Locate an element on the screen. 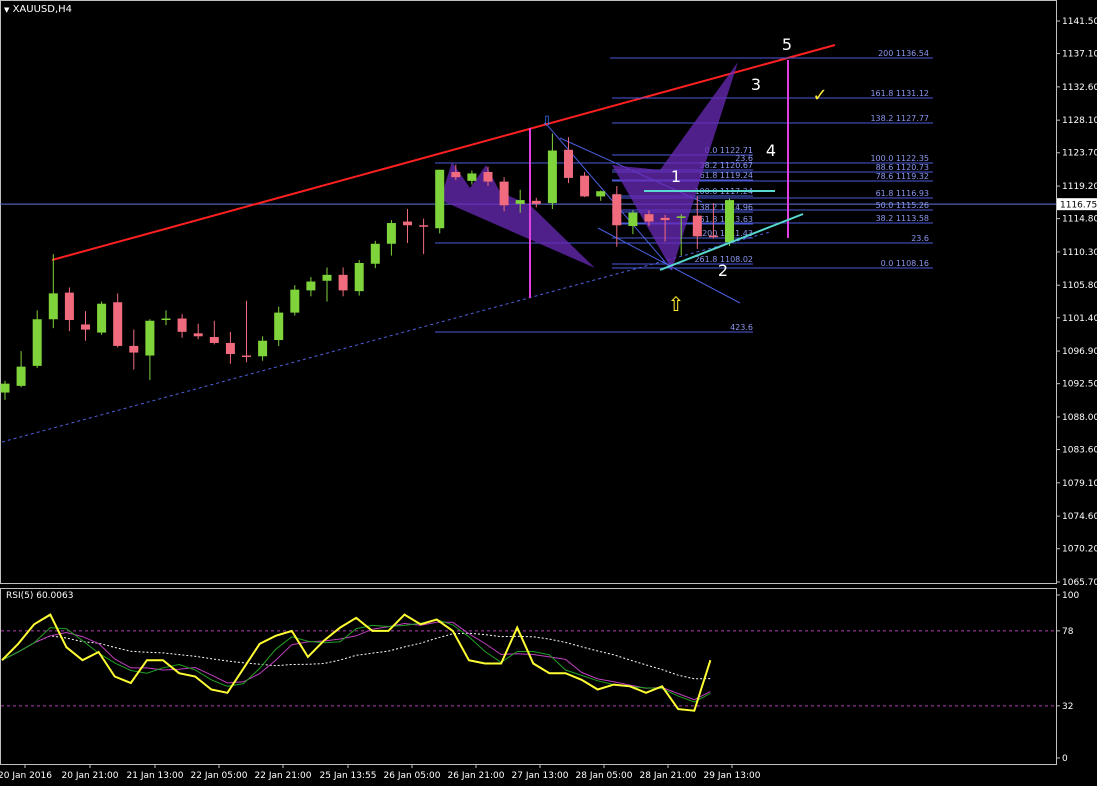 This screenshot has width=1097, height=786. price-tick-label: 1123.70 is located at coordinates (1079, 154).